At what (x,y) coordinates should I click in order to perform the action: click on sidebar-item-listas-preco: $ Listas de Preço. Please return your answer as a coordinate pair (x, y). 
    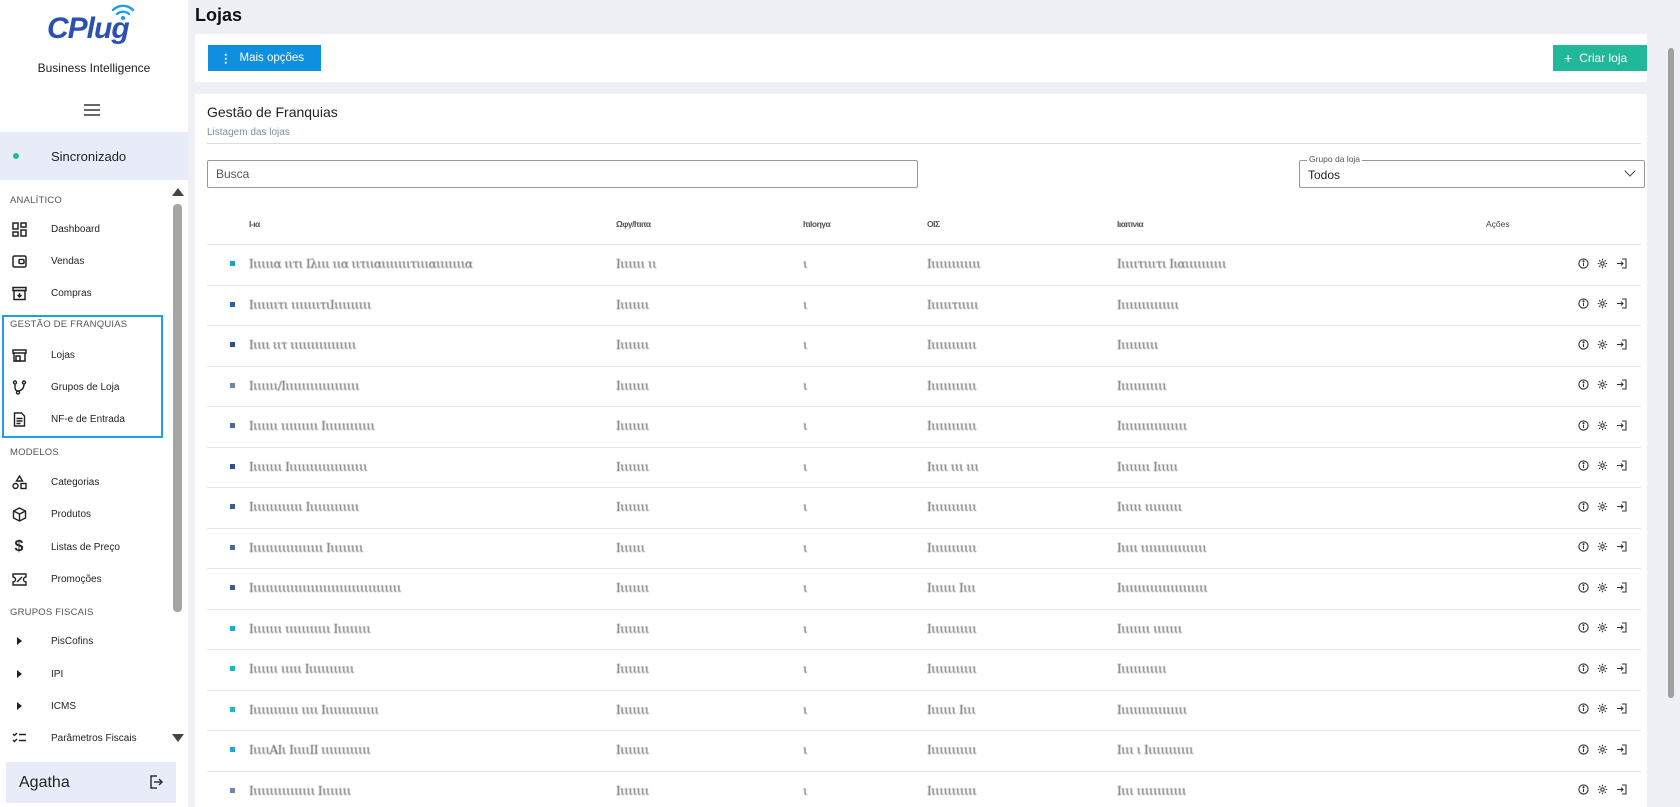
    Looking at the image, I should click on (84, 547).